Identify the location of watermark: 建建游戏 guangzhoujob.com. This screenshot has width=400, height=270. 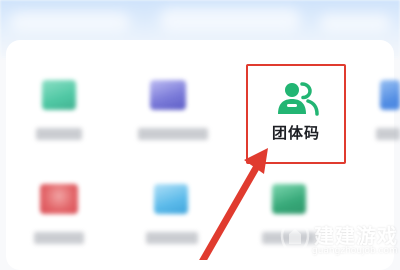
(339, 239).